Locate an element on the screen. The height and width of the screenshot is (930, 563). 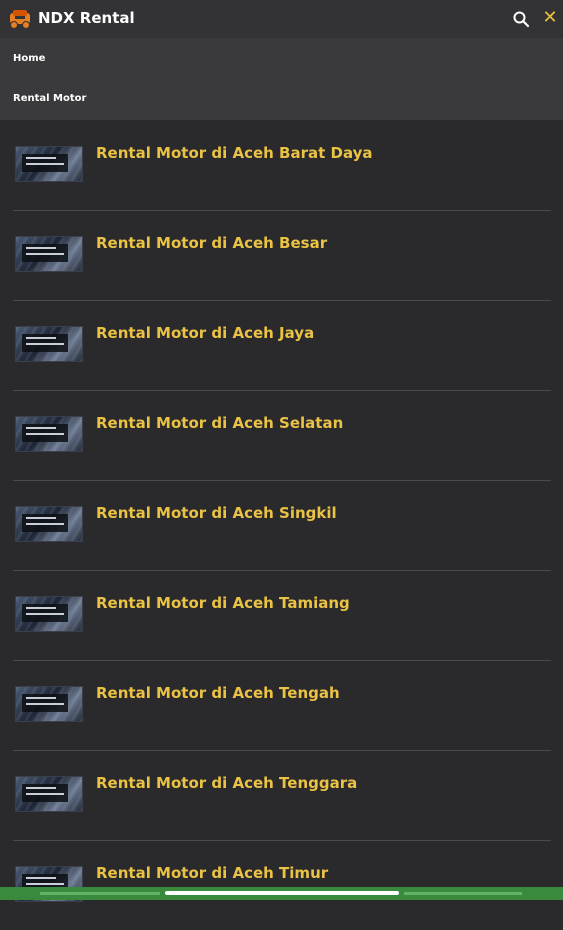
list-item: Rental Motor di Aceh Singkil is located at coordinates (282, 525).